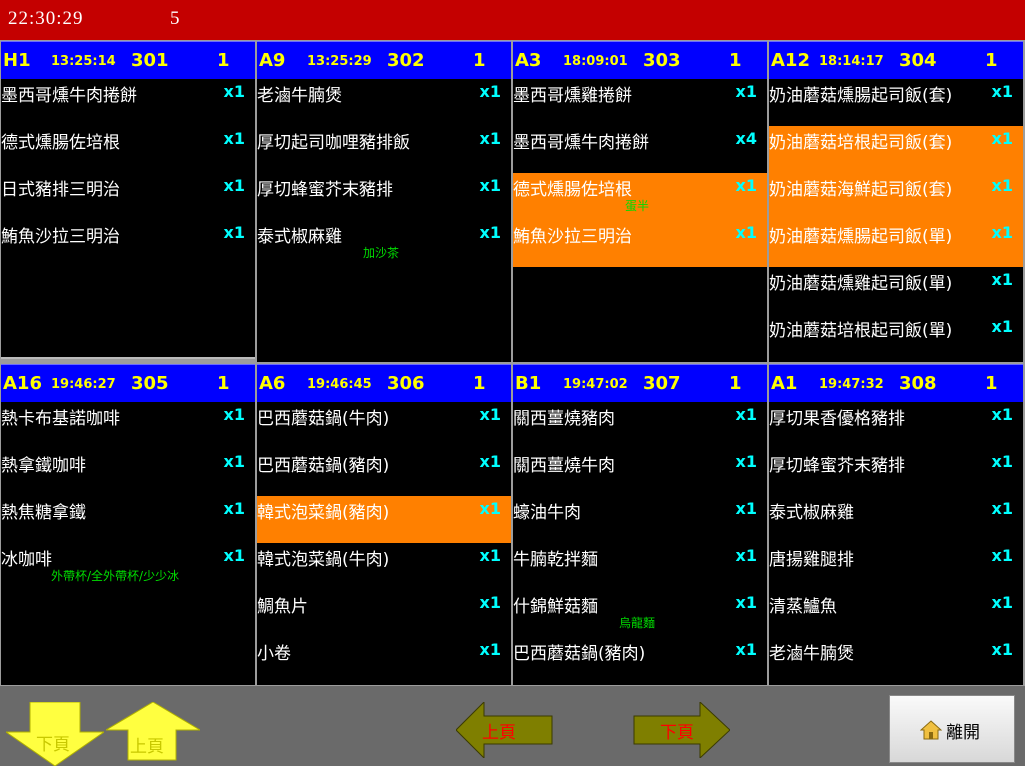 The width and height of the screenshot is (1025, 766). What do you see at coordinates (896, 383) in the screenshot?
I see `ticket-header: A1 19:47:32 308 1` at bounding box center [896, 383].